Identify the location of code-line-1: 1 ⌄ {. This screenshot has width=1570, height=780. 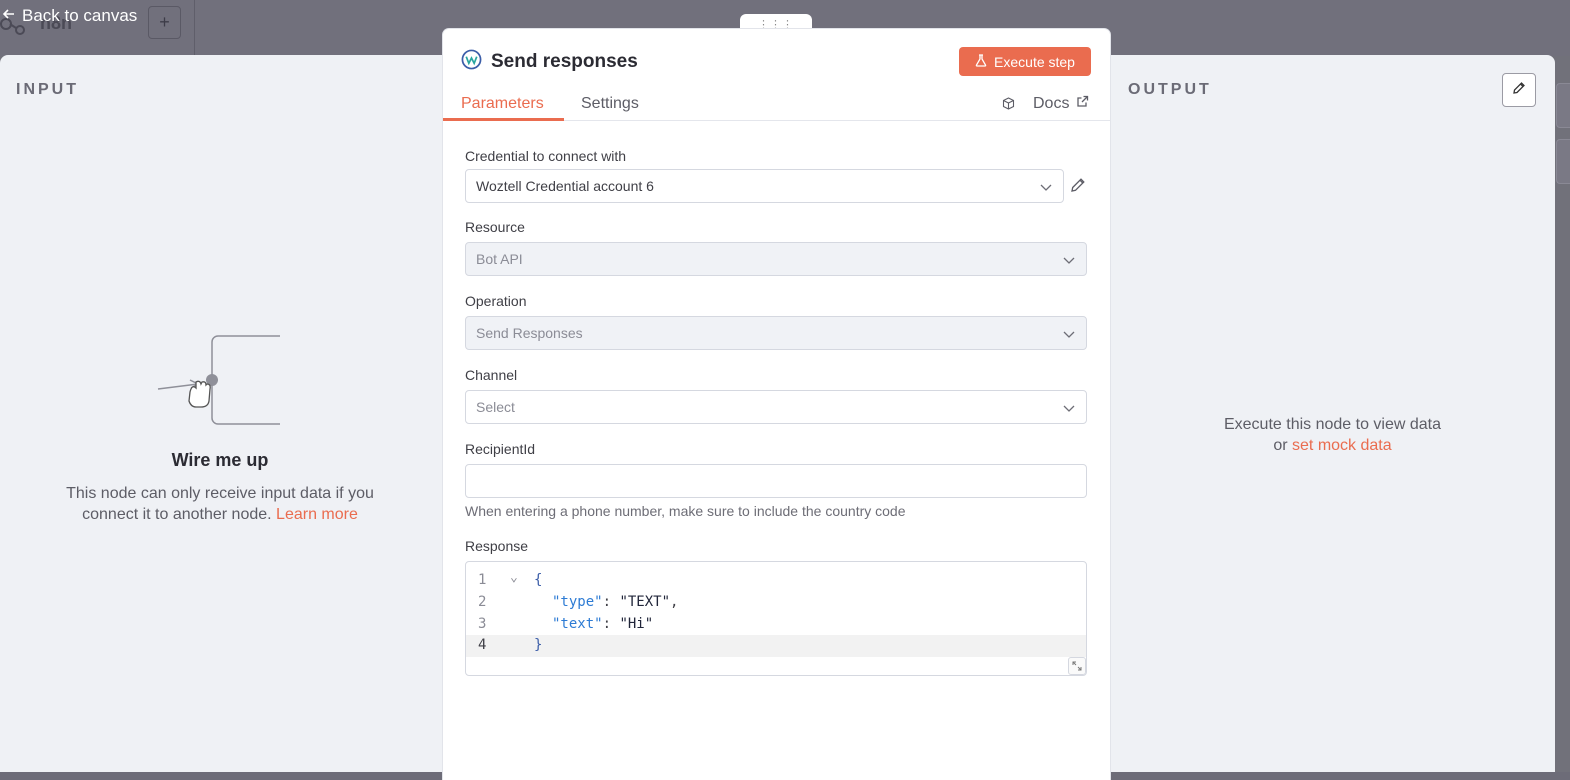
(776, 581).